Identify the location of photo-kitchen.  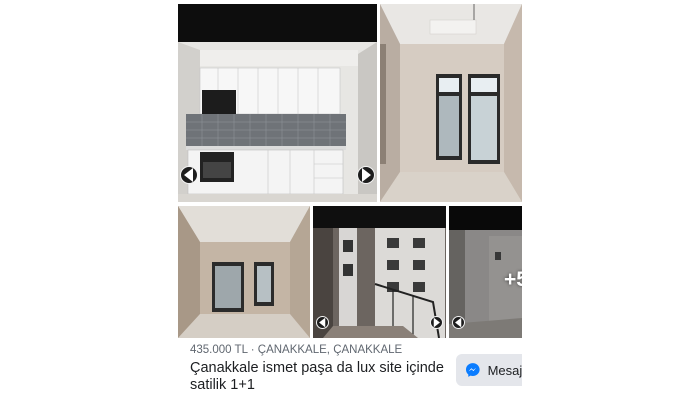
(277, 103).